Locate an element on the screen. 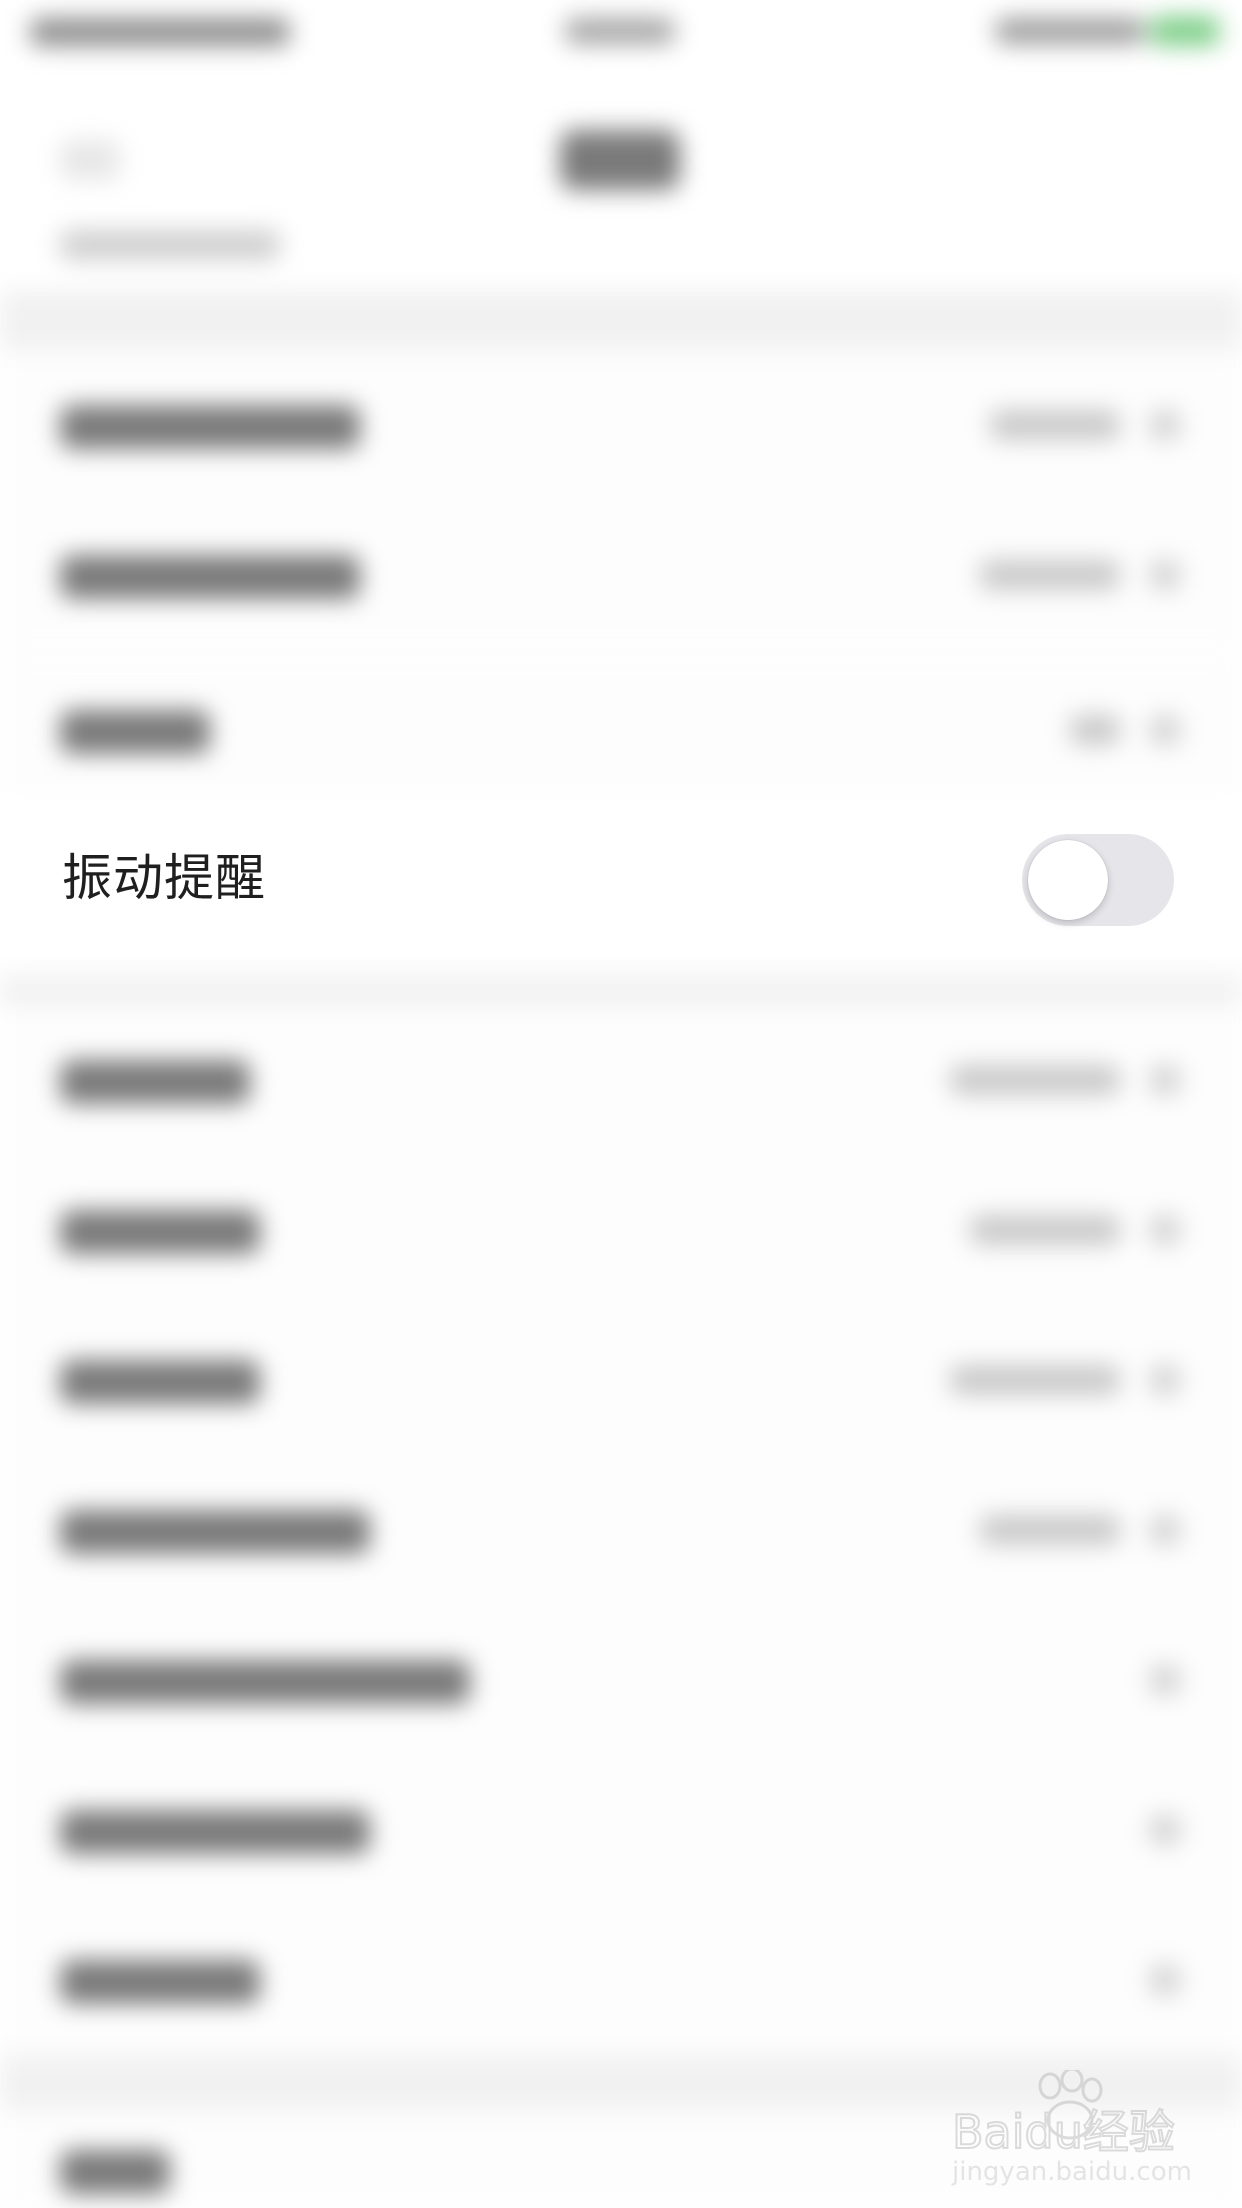 Image resolution: width=1242 pixels, height=2208 pixels. battery-icon is located at coordinates (1185, 31).